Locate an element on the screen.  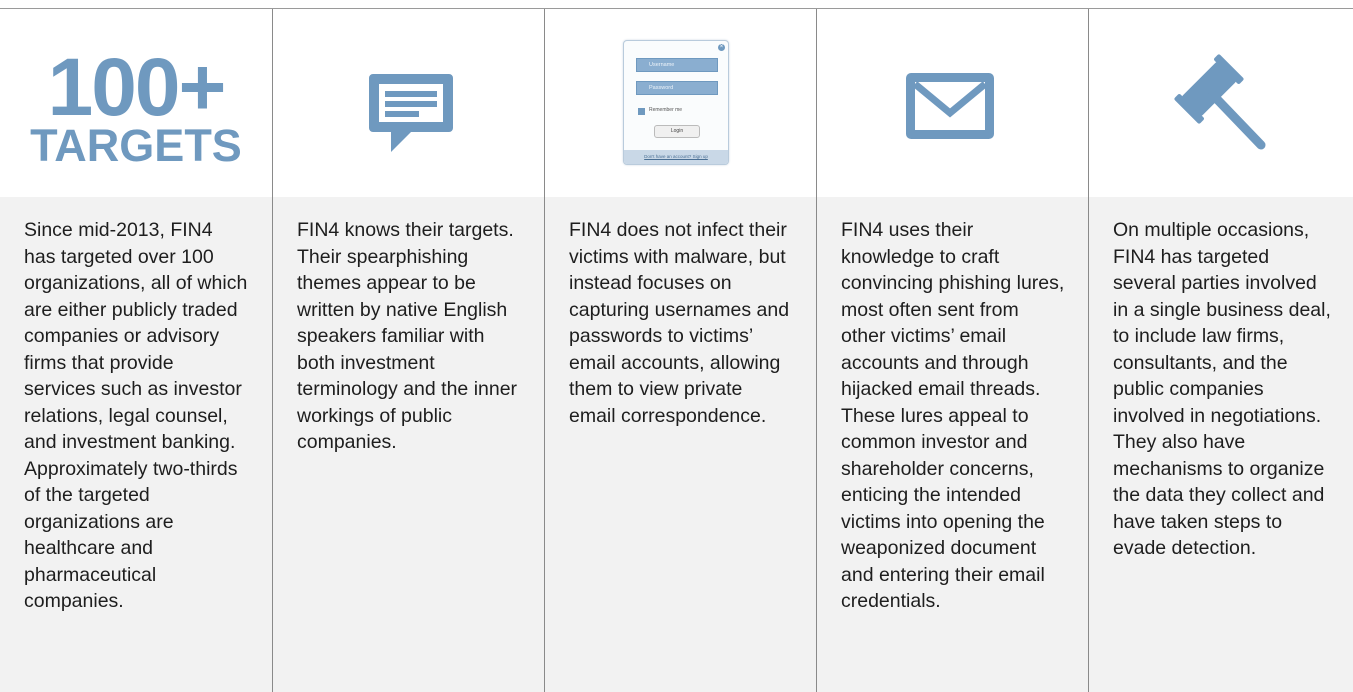
speech-bubble-icon is located at coordinates (411, 113).